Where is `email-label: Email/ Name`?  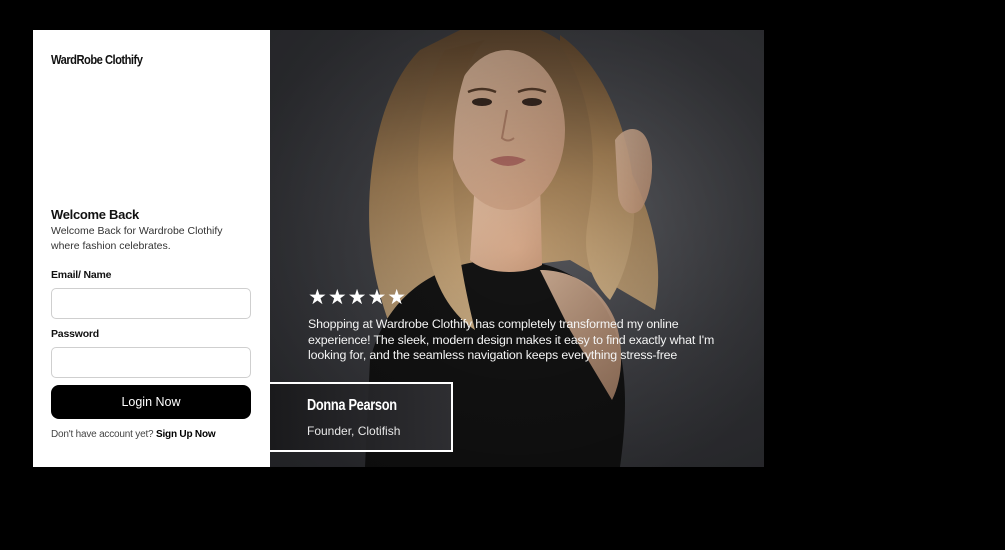
email-label: Email/ Name is located at coordinates (81, 275).